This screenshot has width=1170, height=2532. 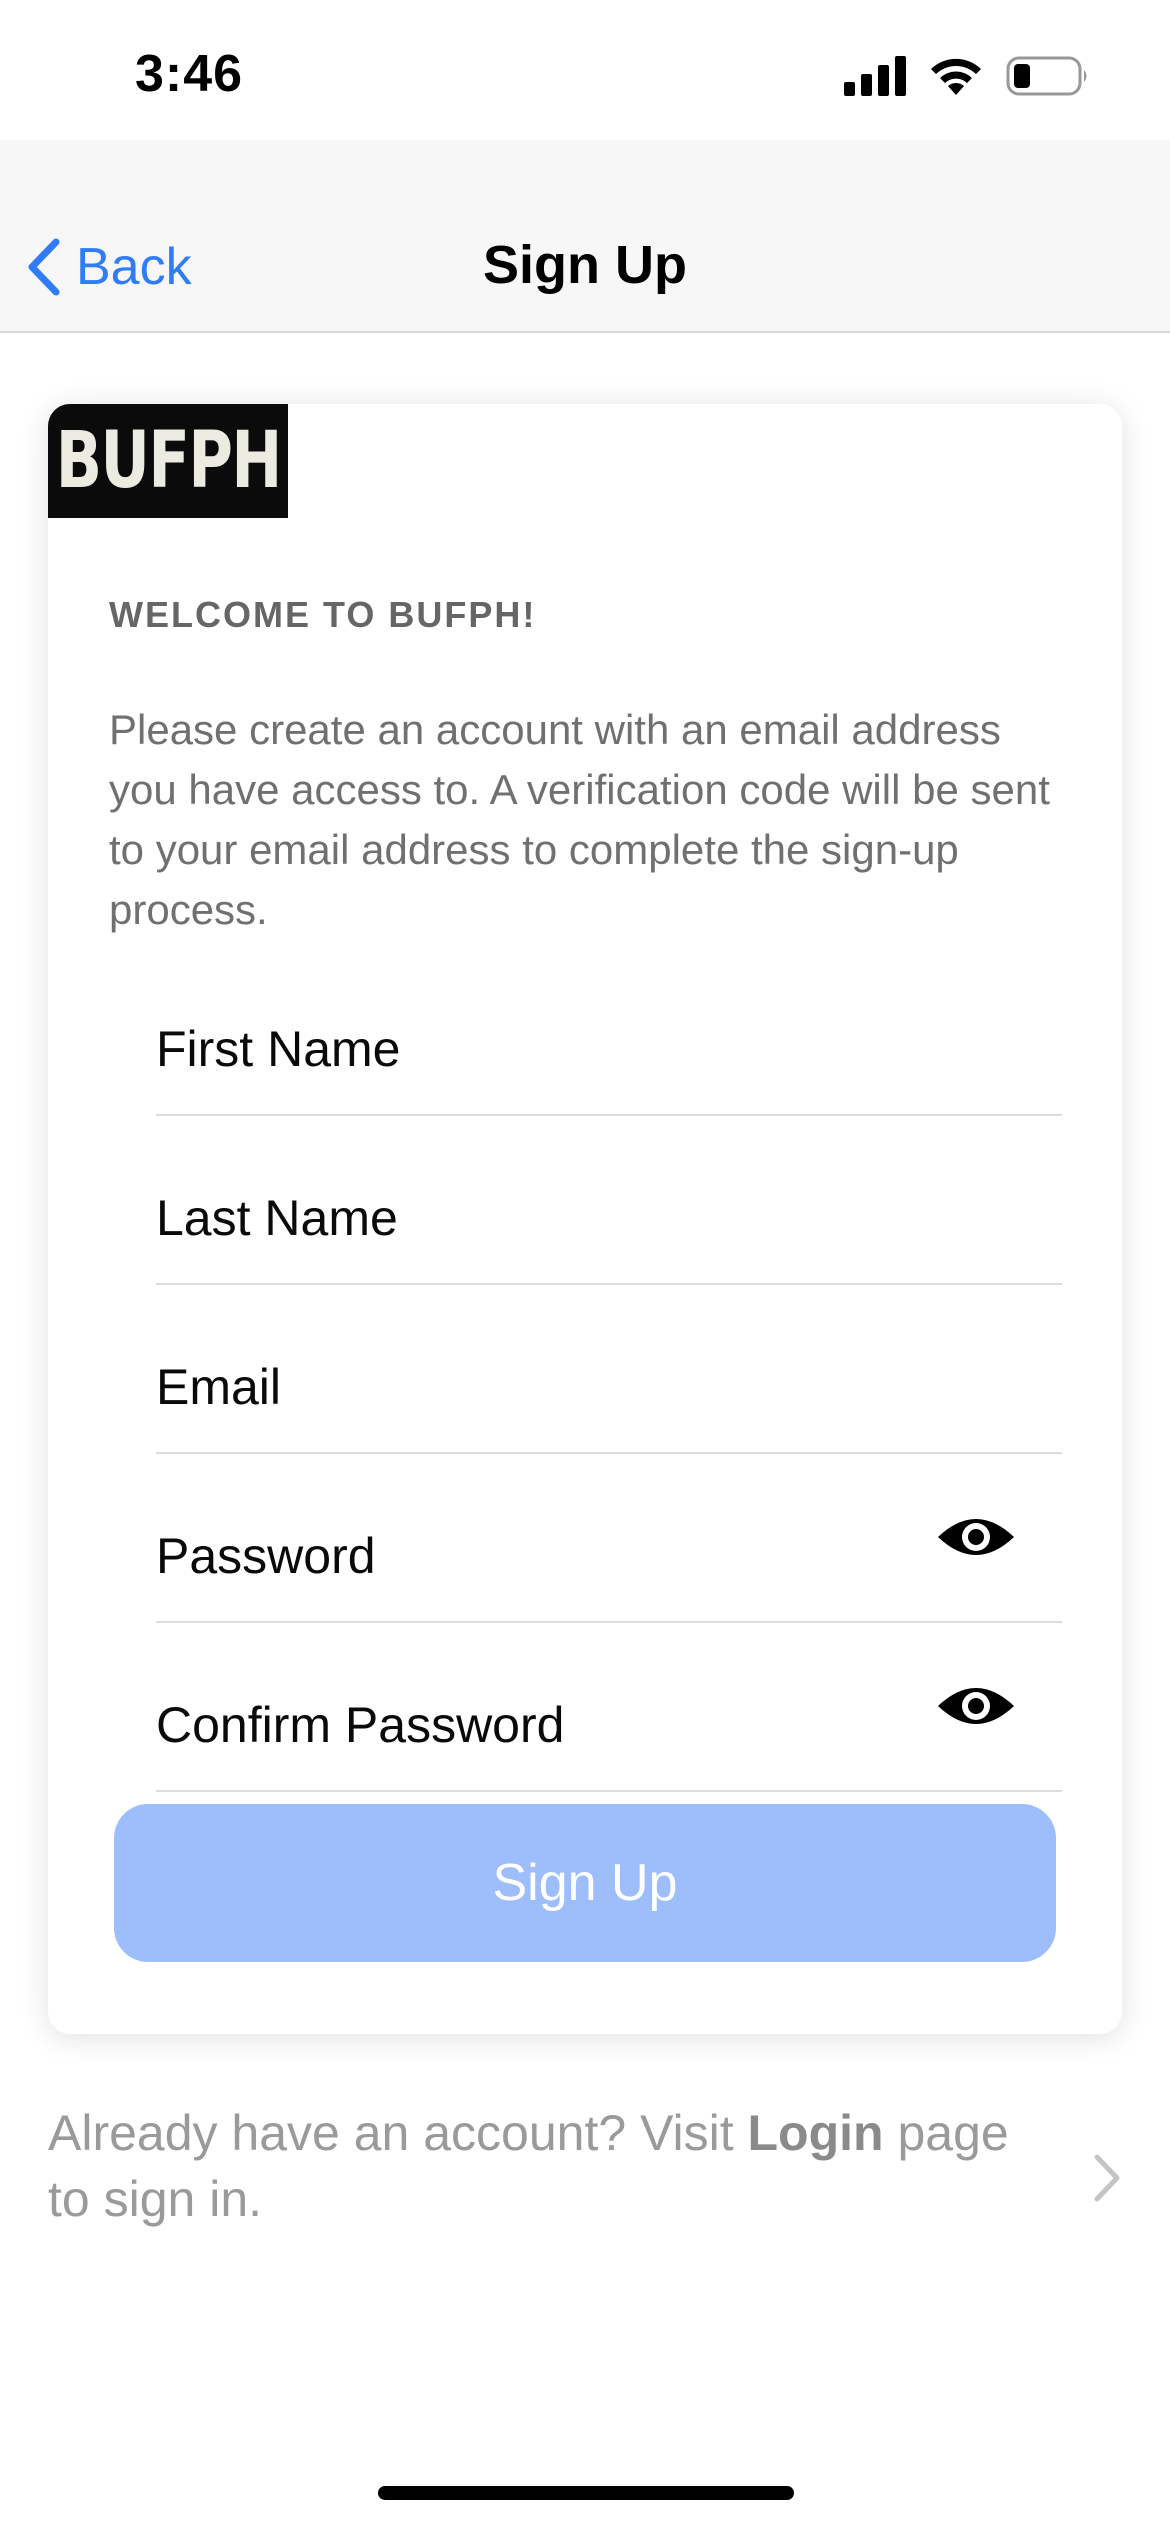 I want to click on sign-up-button: Sign Up, so click(x=585, y=1883).